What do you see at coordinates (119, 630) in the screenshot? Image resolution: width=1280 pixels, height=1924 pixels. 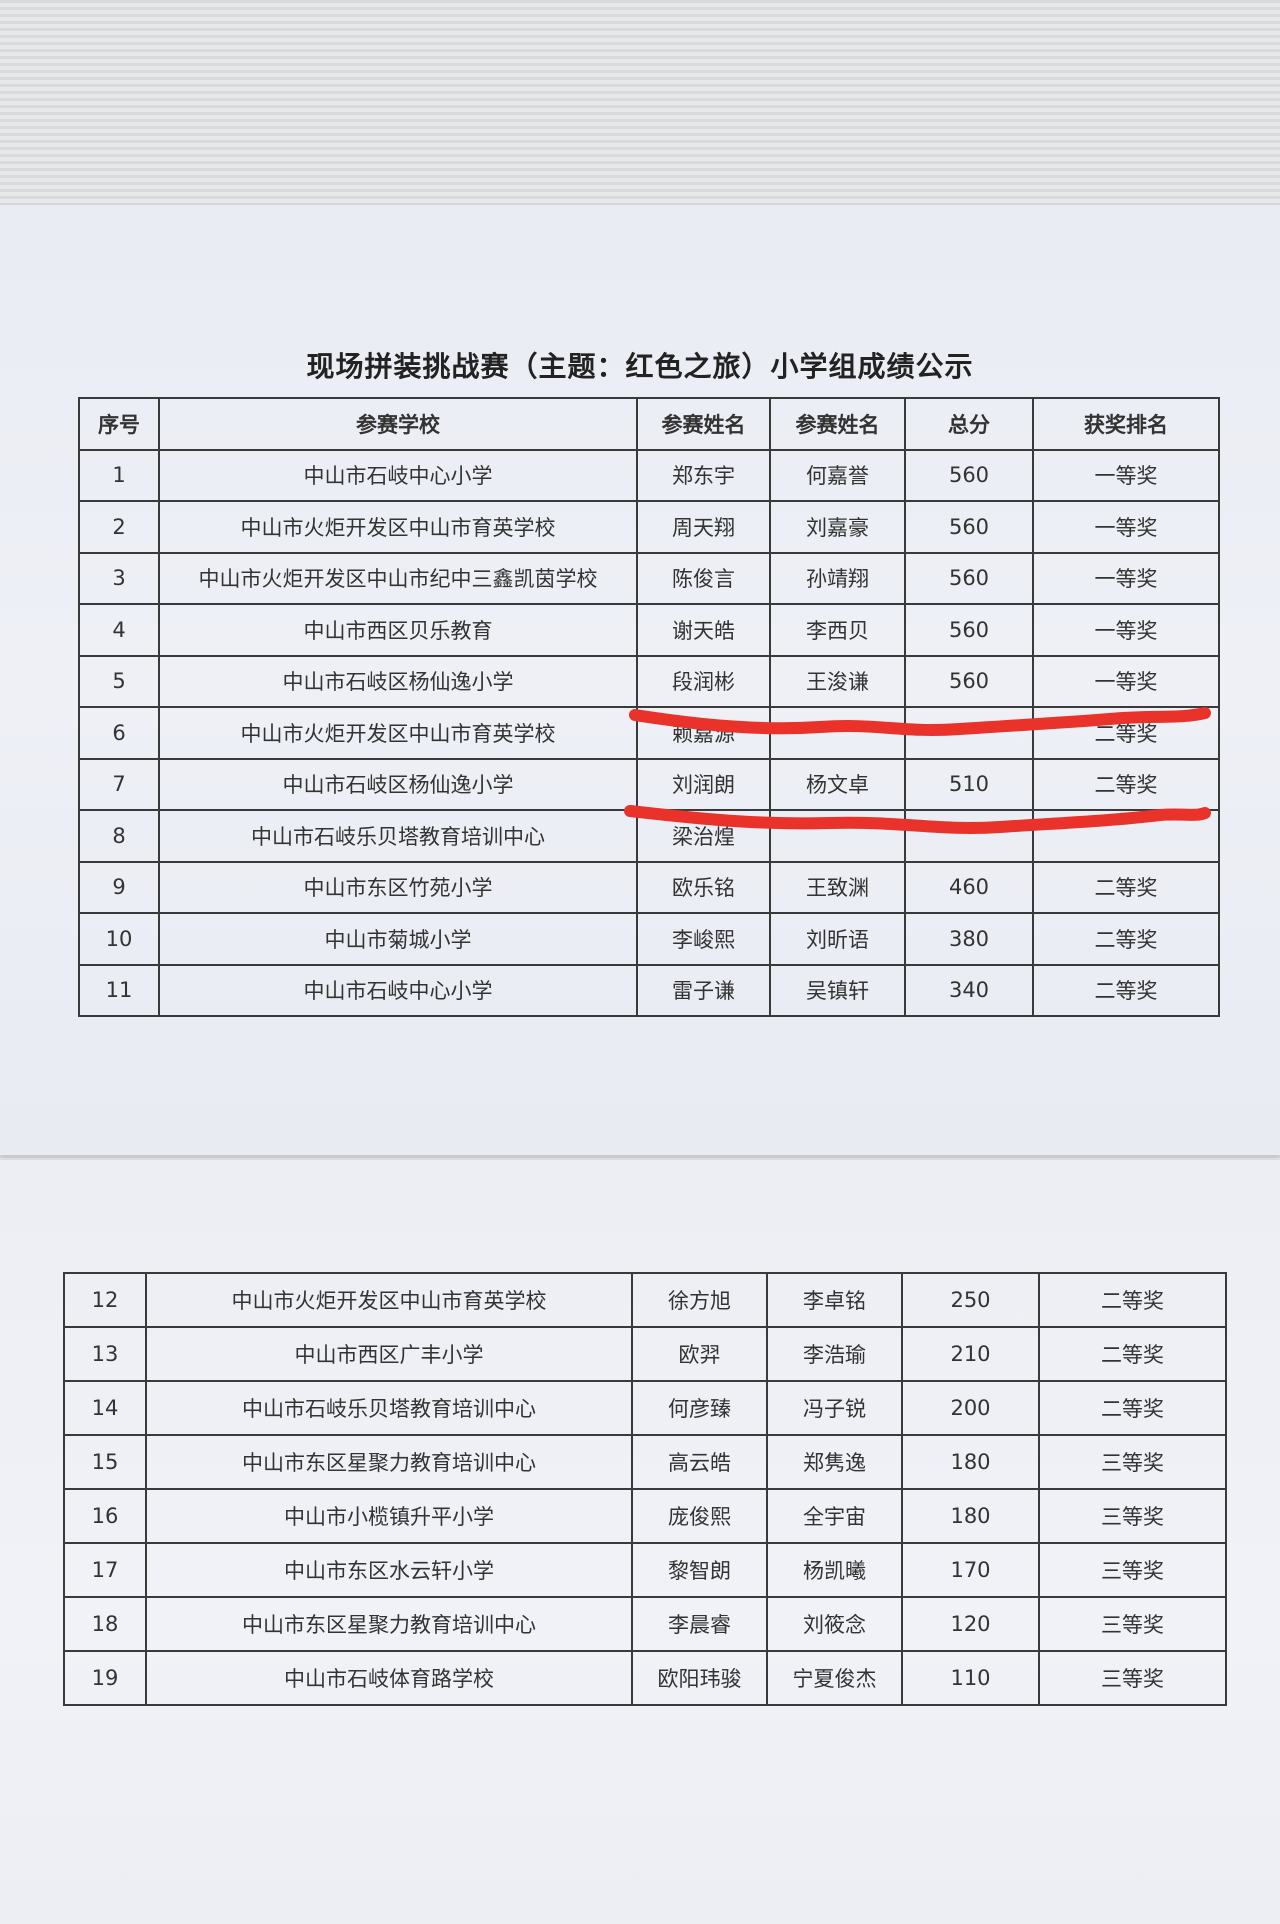 I see `row-number: 4` at bounding box center [119, 630].